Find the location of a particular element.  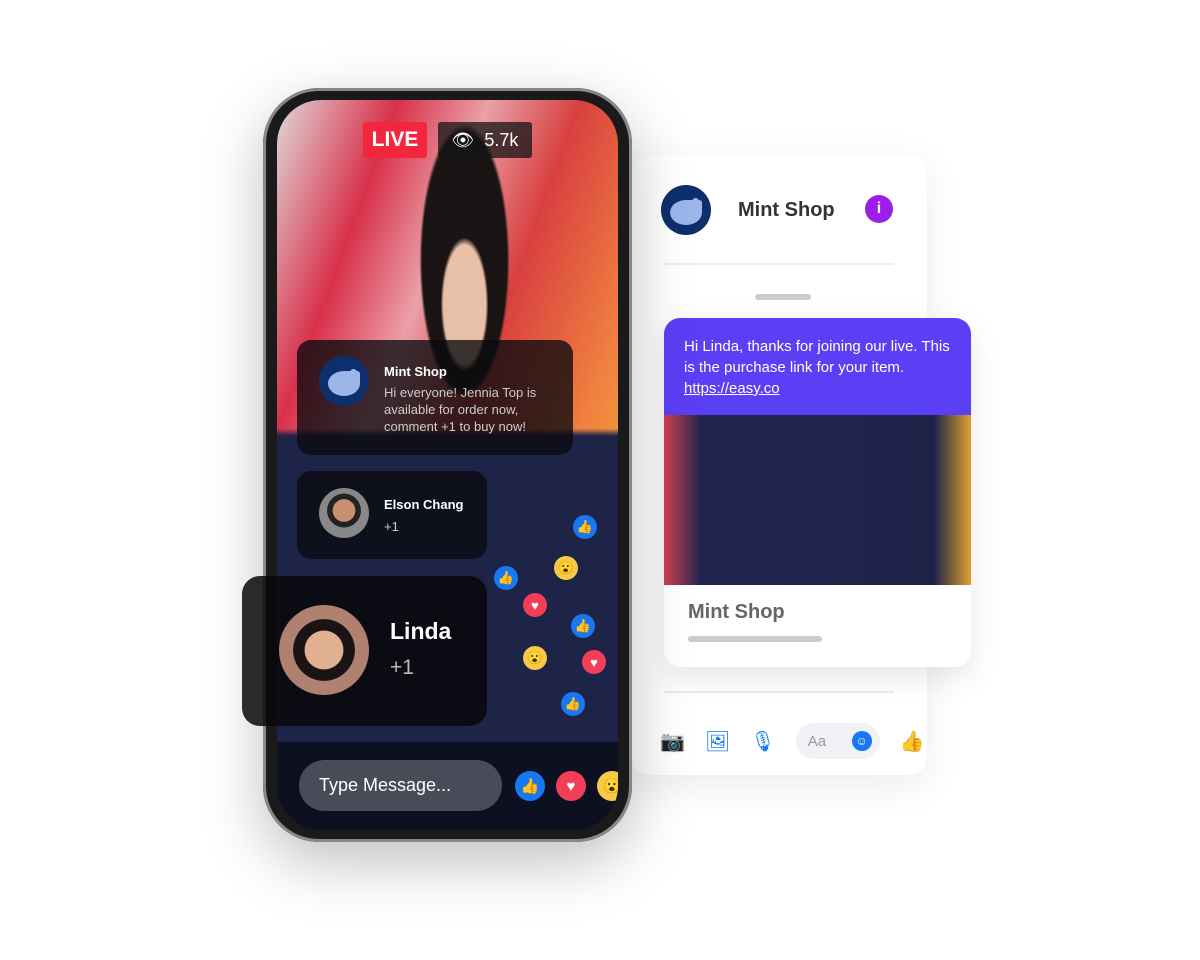

input-placeholder: Aa is located at coordinates (817, 741).